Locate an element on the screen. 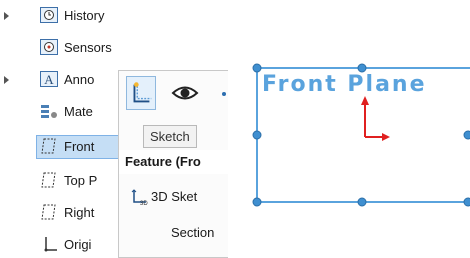 Image resolution: width=470 pixels, height=258 pixels. eye-icon is located at coordinates (185, 93).